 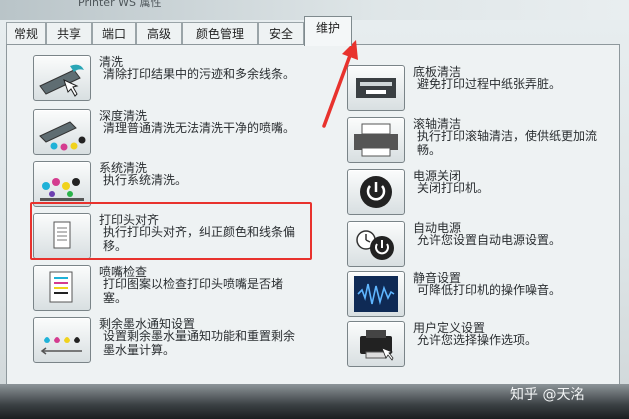 What do you see at coordinates (507, 143) in the screenshot?
I see `roller-cleaning-desc: 执行打印滚轴清洁，使供纸更加流 畅。` at bounding box center [507, 143].